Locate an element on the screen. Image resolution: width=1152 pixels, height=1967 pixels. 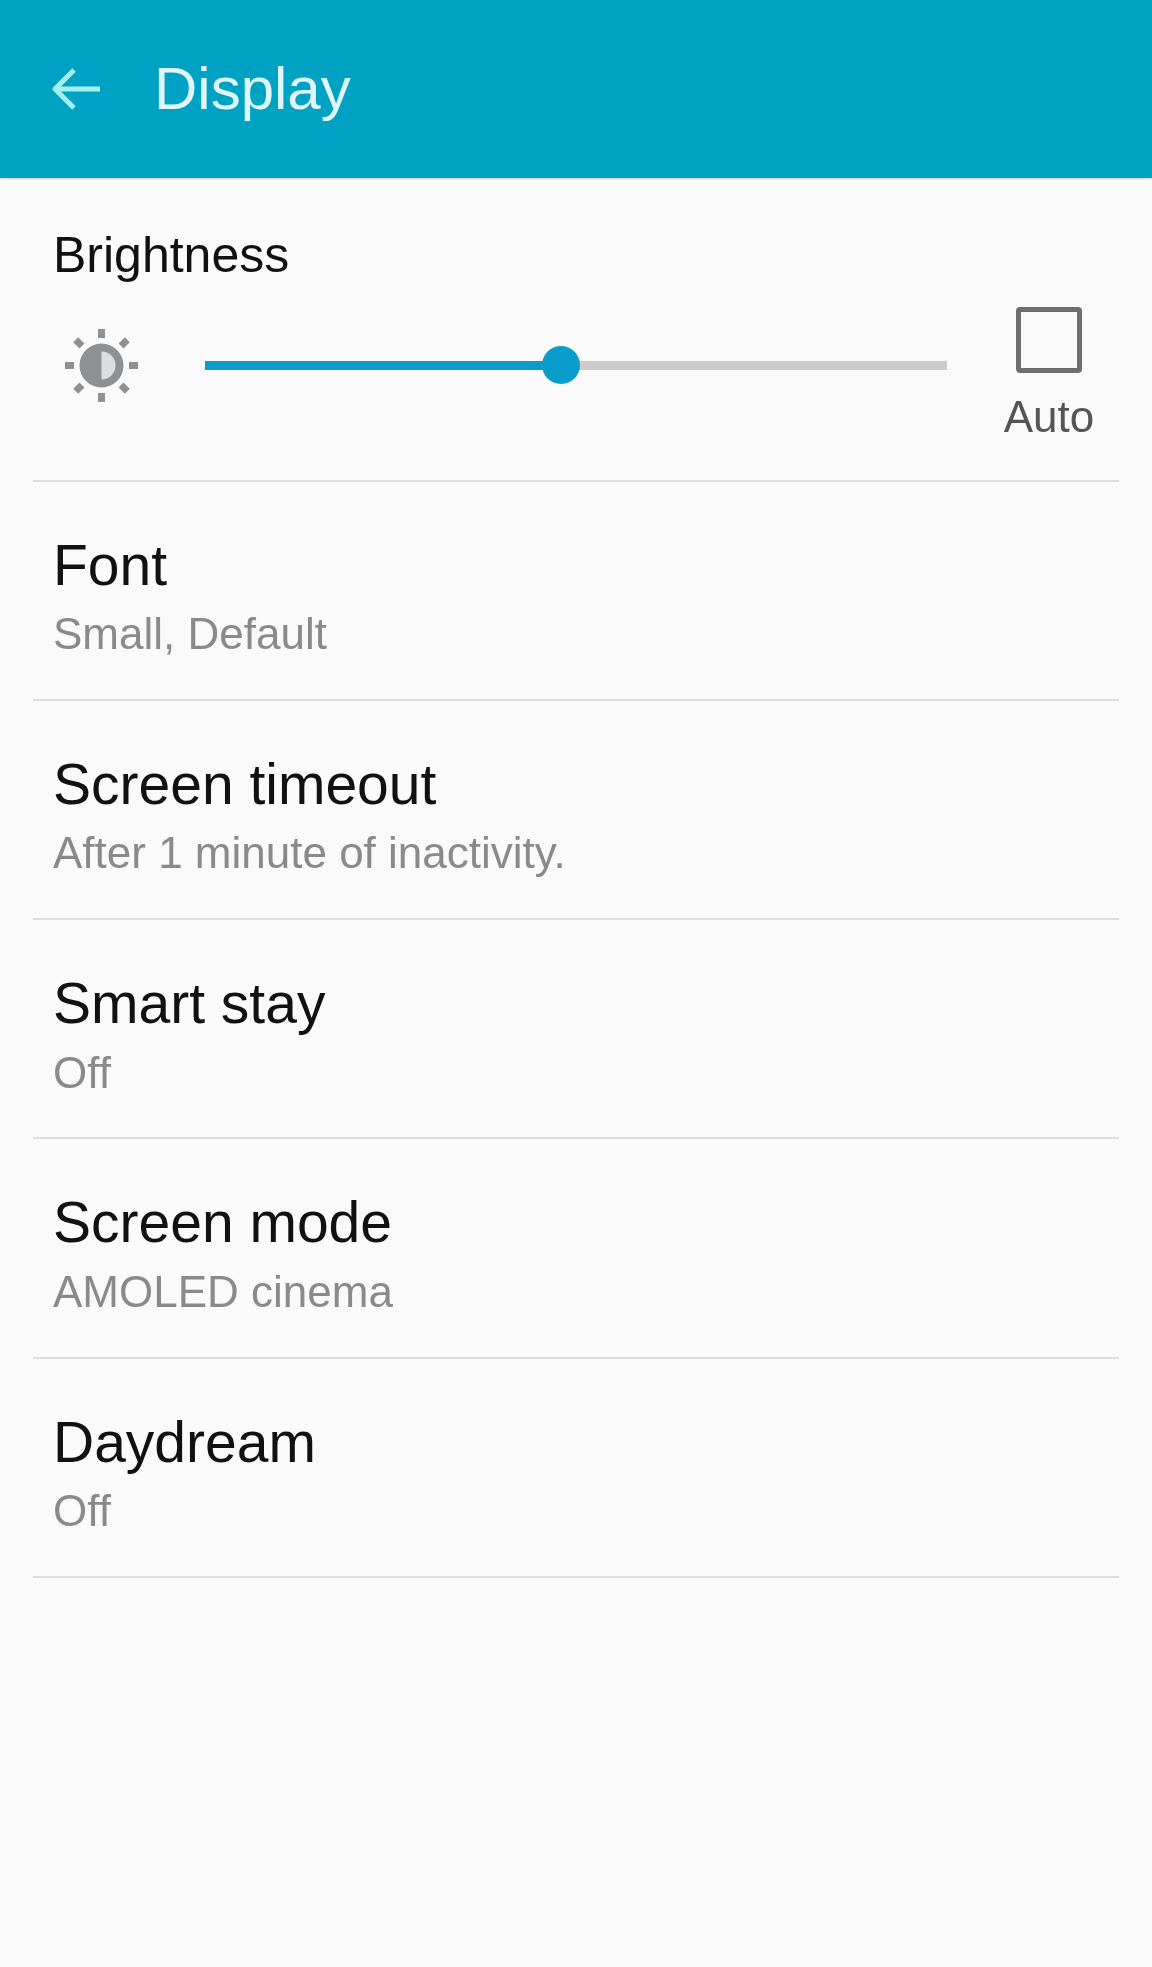
setting-title: Smart stay is located at coordinates (189, 1004).